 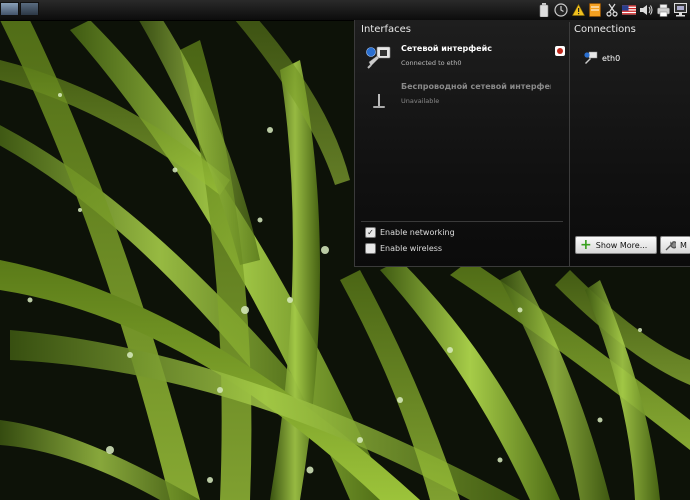 I want to click on manage-connections-button: M, so click(x=675, y=245).